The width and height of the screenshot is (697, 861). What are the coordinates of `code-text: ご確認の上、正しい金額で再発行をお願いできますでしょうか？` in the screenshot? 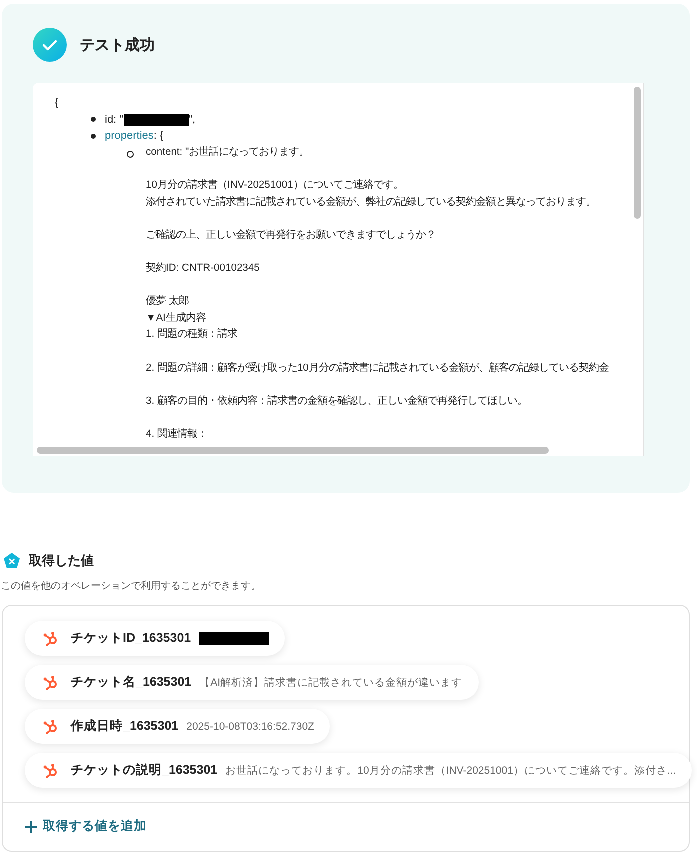 It's located at (291, 235).